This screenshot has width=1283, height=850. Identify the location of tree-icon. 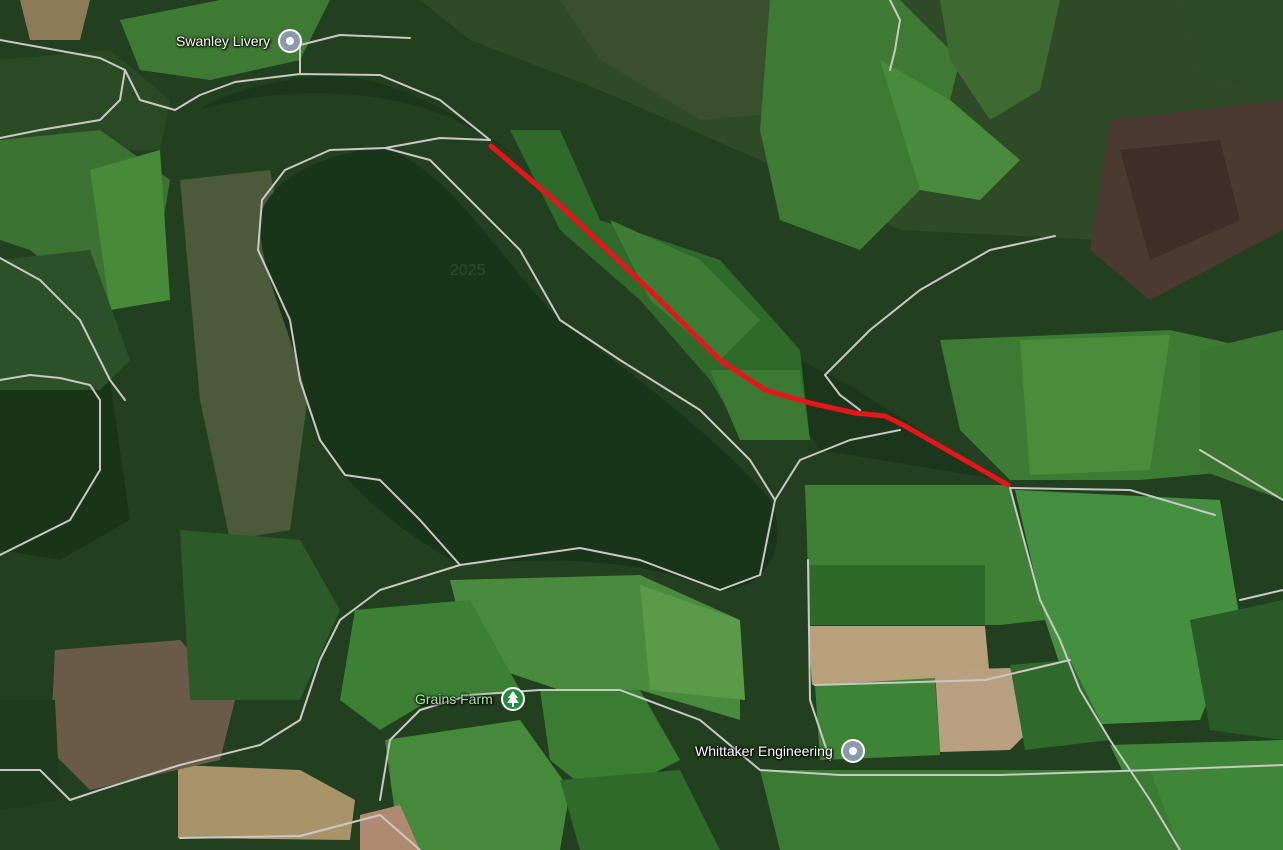
(512, 699).